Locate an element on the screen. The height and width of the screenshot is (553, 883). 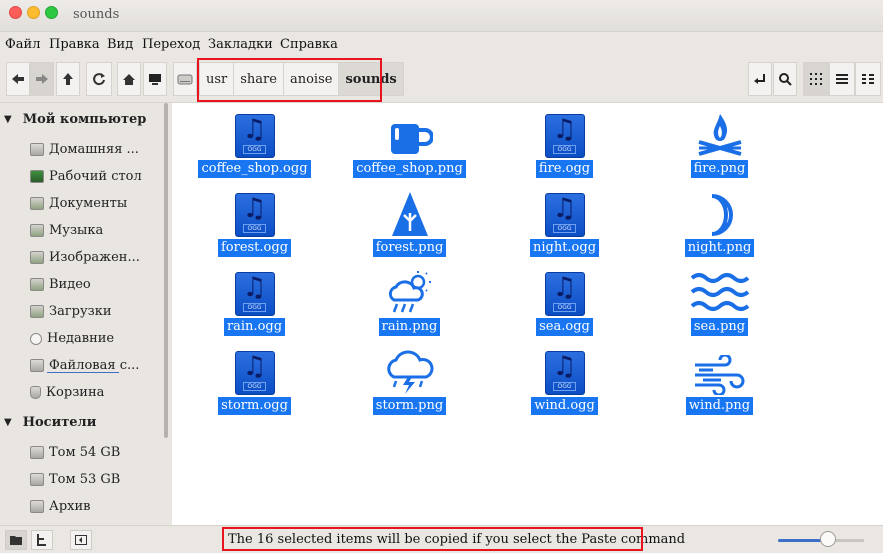
waves-icon is located at coordinates (719, 292).